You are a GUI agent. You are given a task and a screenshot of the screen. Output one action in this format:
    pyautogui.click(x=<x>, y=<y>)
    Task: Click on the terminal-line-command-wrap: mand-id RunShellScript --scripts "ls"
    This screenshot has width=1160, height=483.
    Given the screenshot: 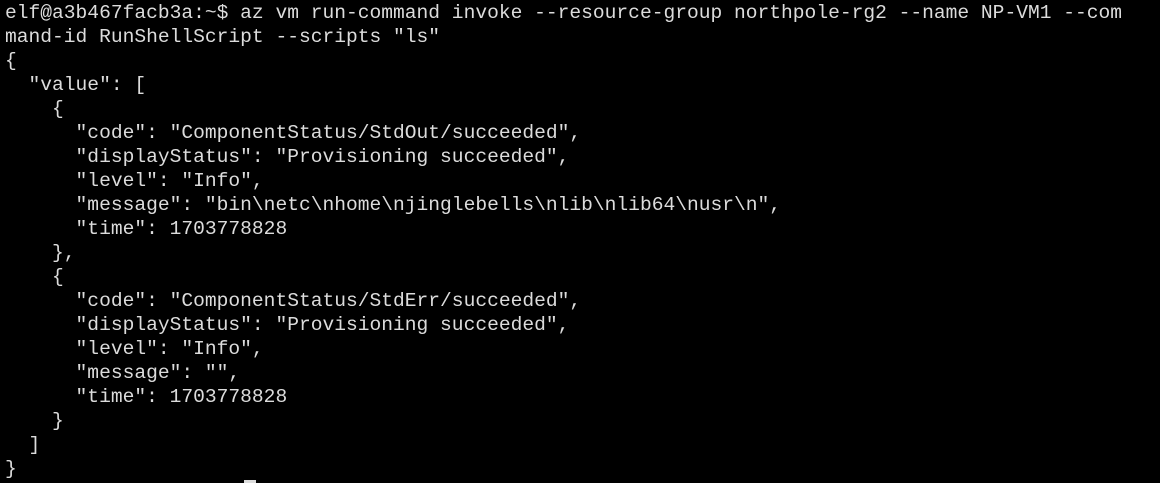 What is the action you would take?
    pyautogui.click(x=223, y=37)
    